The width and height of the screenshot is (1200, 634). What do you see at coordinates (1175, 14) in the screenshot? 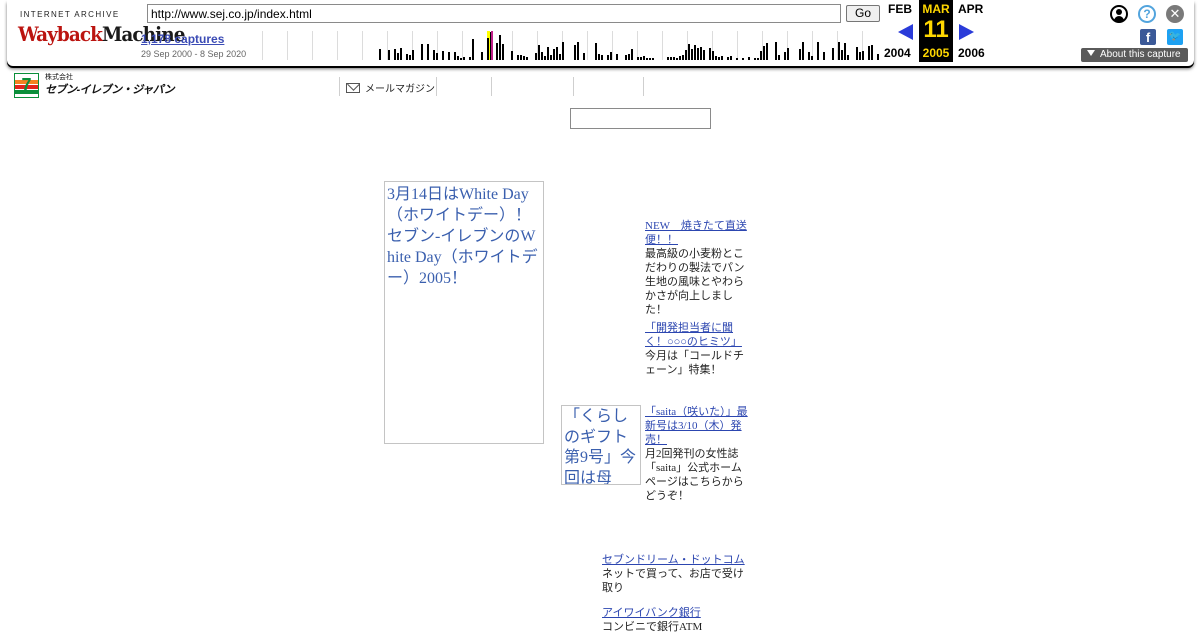
I see `close-icon: ✕` at bounding box center [1175, 14].